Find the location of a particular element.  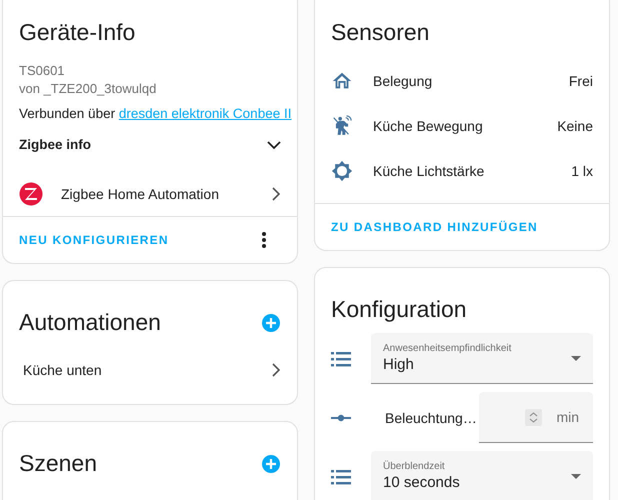

card-title: Szenen is located at coordinates (58, 463).